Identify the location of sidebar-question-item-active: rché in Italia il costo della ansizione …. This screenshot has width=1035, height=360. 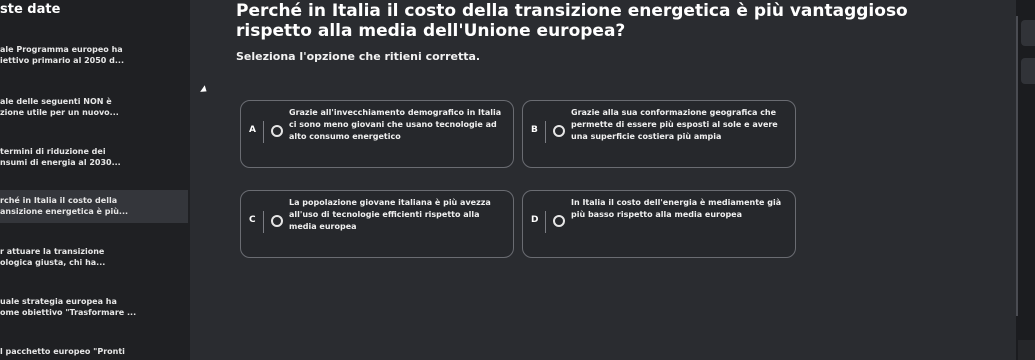
(94, 206).